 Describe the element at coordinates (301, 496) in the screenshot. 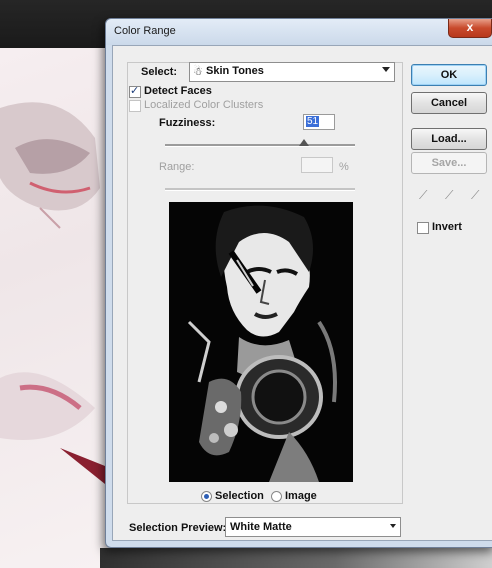

I see `image-radio-label: Image` at that location.